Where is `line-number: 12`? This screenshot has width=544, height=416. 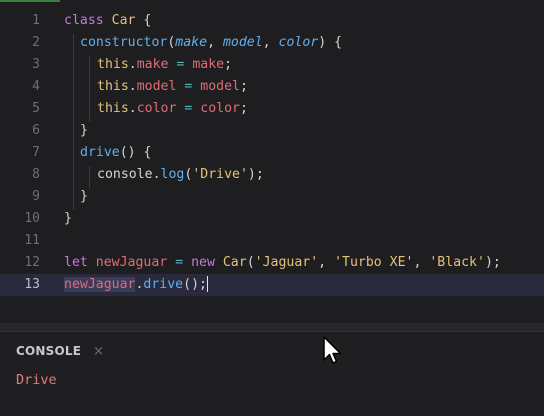 line-number: 12 is located at coordinates (32, 262).